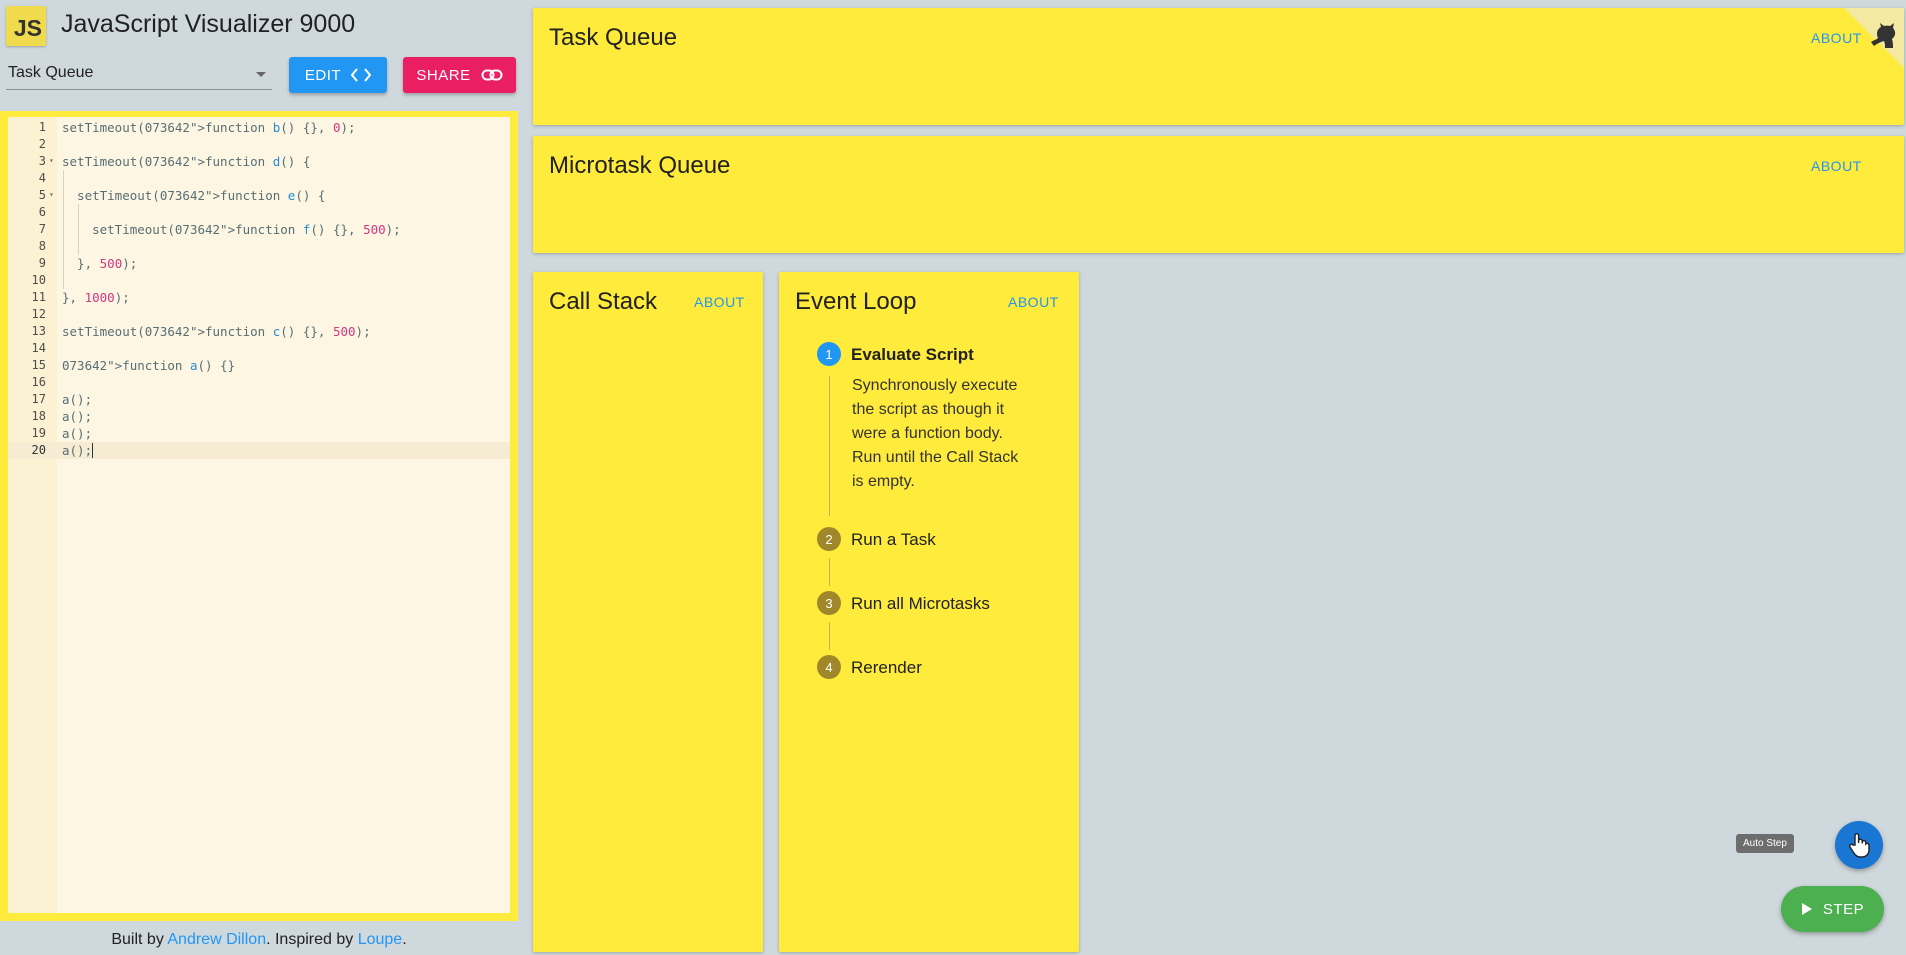  What do you see at coordinates (259, 348) in the screenshot?
I see `code-line: 14` at bounding box center [259, 348].